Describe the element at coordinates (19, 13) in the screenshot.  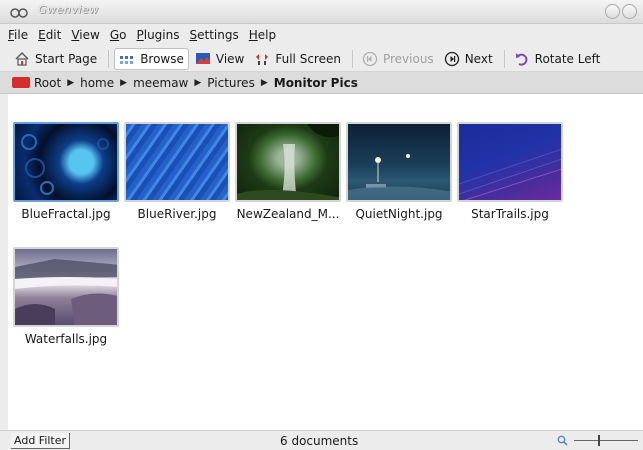
I see `gwenview-logo-icon` at that location.